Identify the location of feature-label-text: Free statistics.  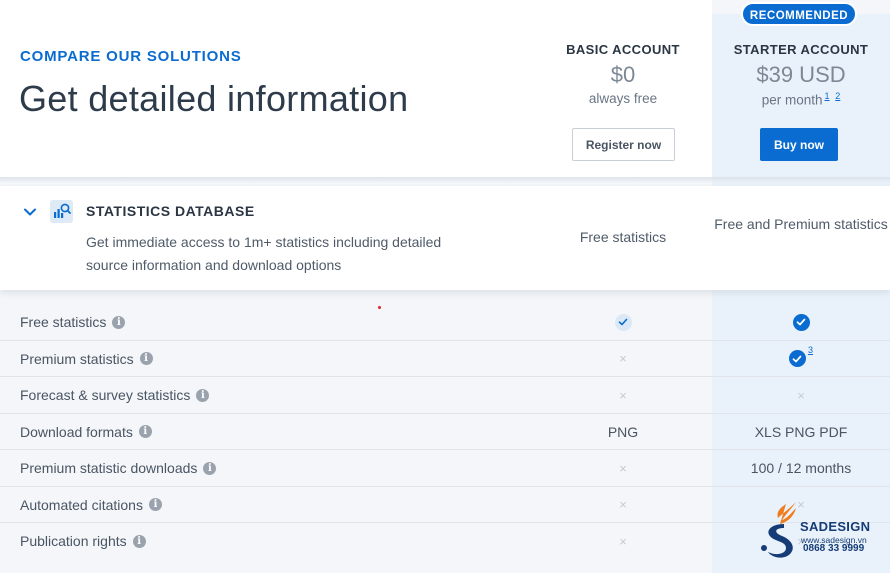
(63, 322).